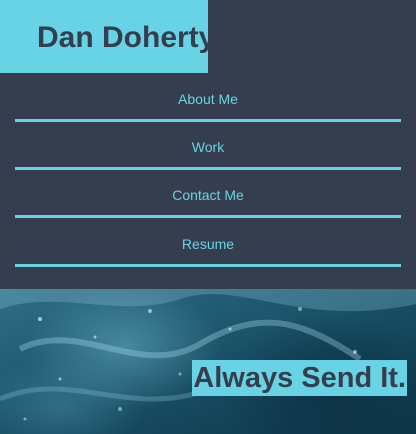 This screenshot has height=434, width=416. I want to click on nav-item-about-me: About Me, so click(208, 102).